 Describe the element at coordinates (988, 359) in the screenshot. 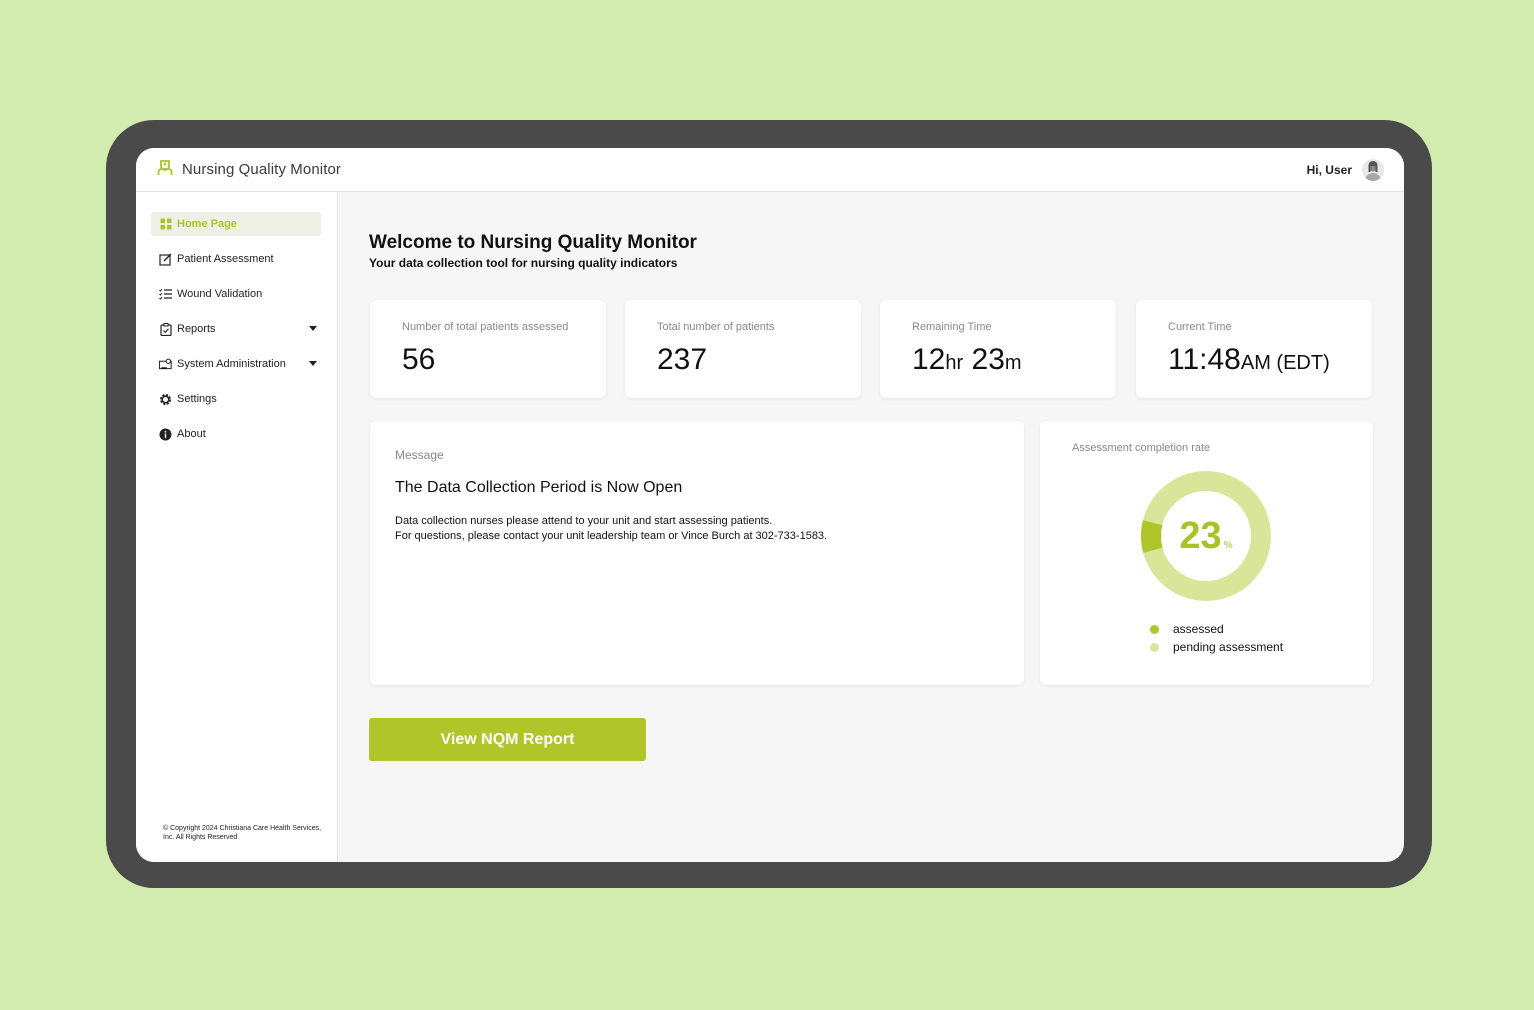

I see `minutes-value: 23` at that location.